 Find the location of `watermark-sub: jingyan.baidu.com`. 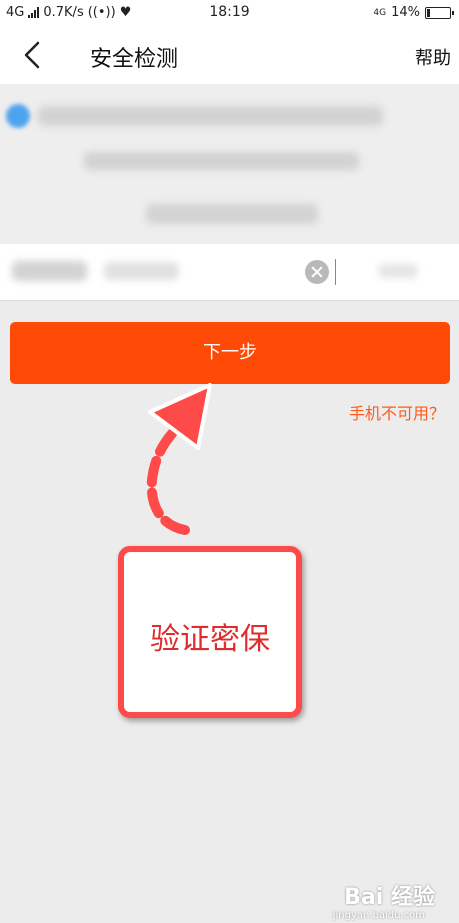

watermark-sub: jingyan.baidu.com is located at coordinates (378, 915).